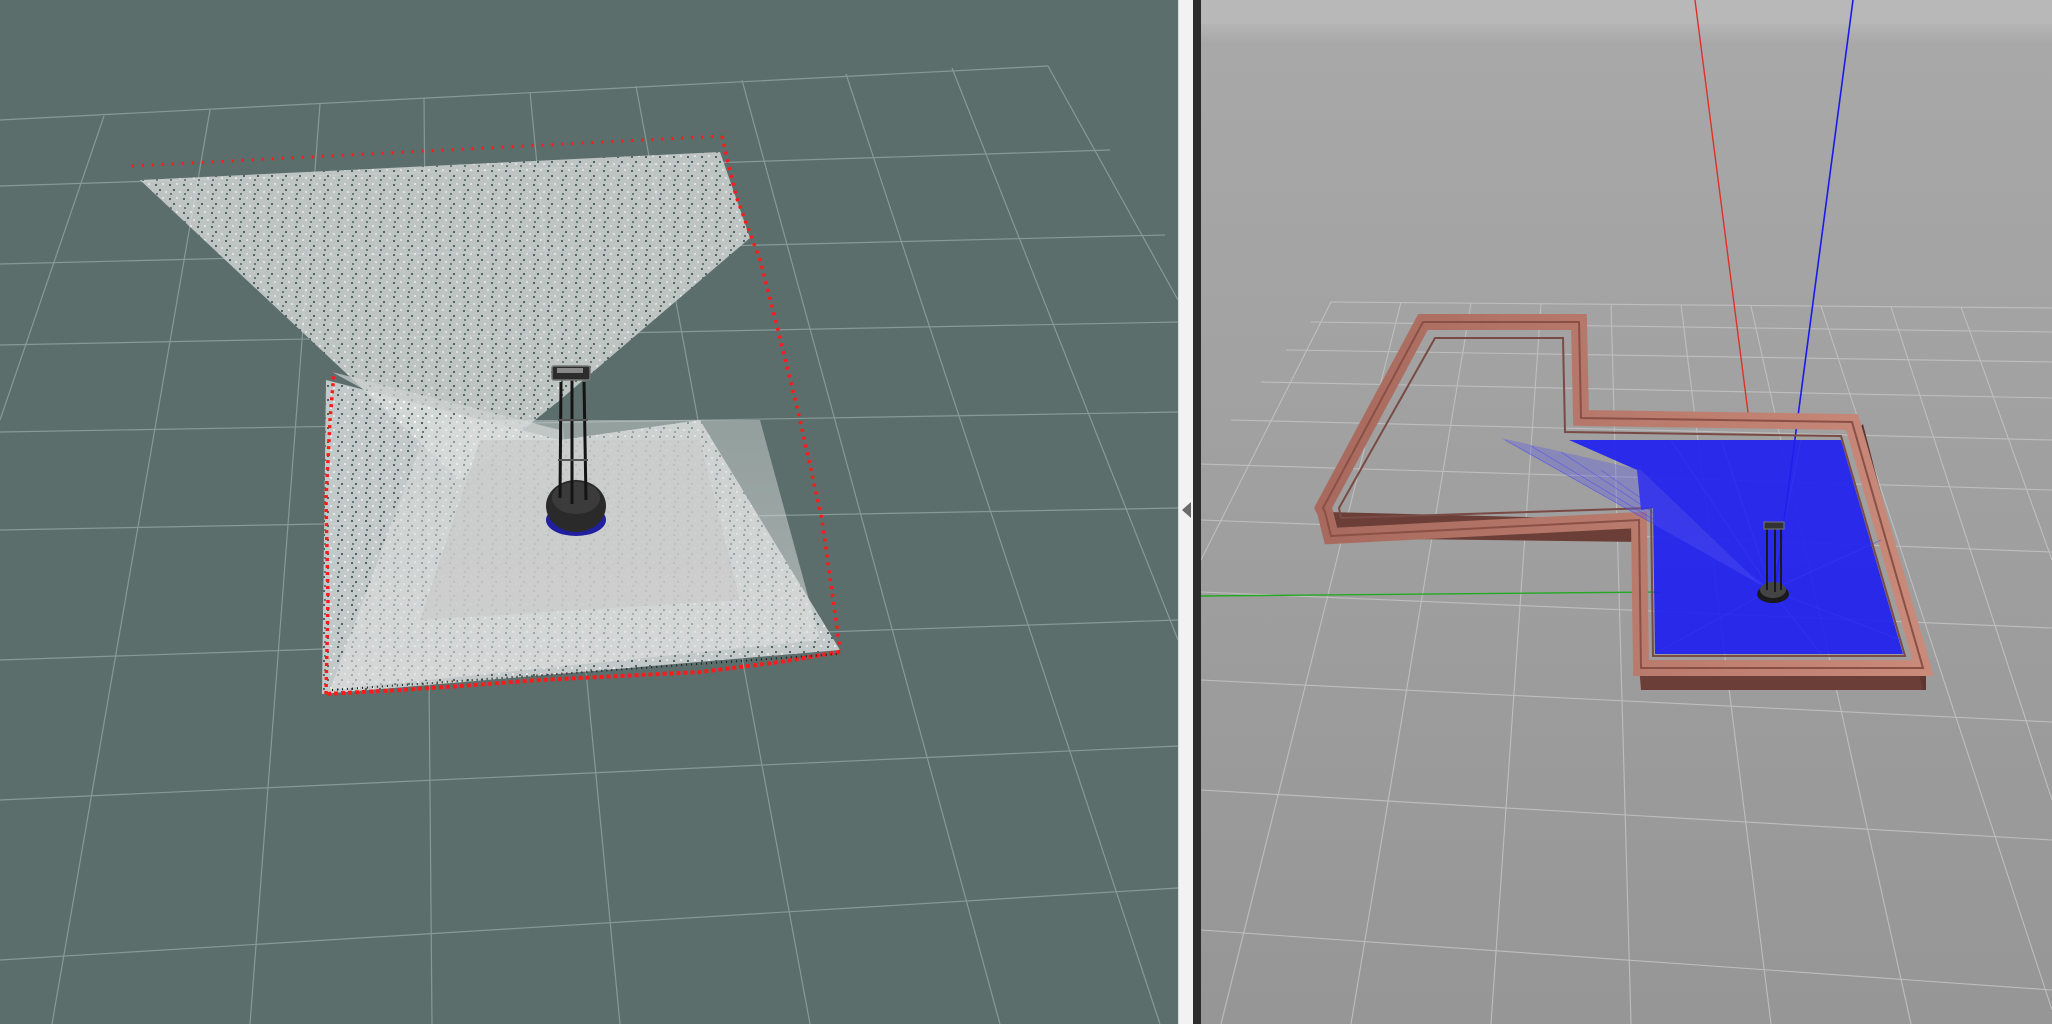 The height and width of the screenshot is (1024, 2052). Describe the element at coordinates (1626, 12) in the screenshot. I see `sky-band` at that location.